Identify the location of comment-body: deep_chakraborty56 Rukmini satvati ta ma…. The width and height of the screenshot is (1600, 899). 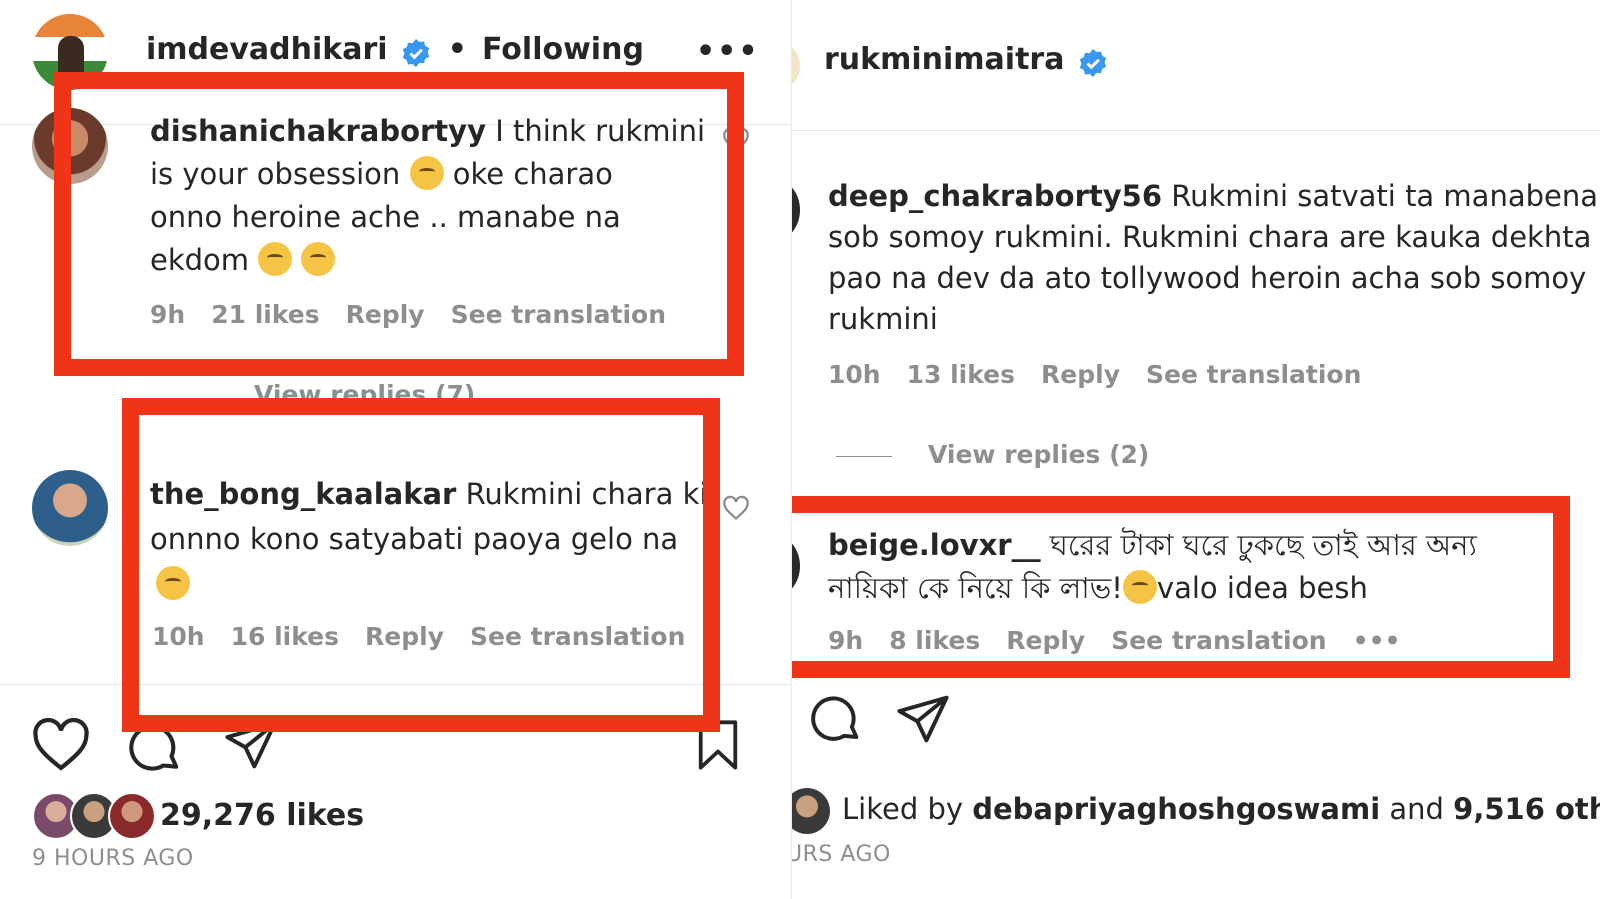
(1213, 258).